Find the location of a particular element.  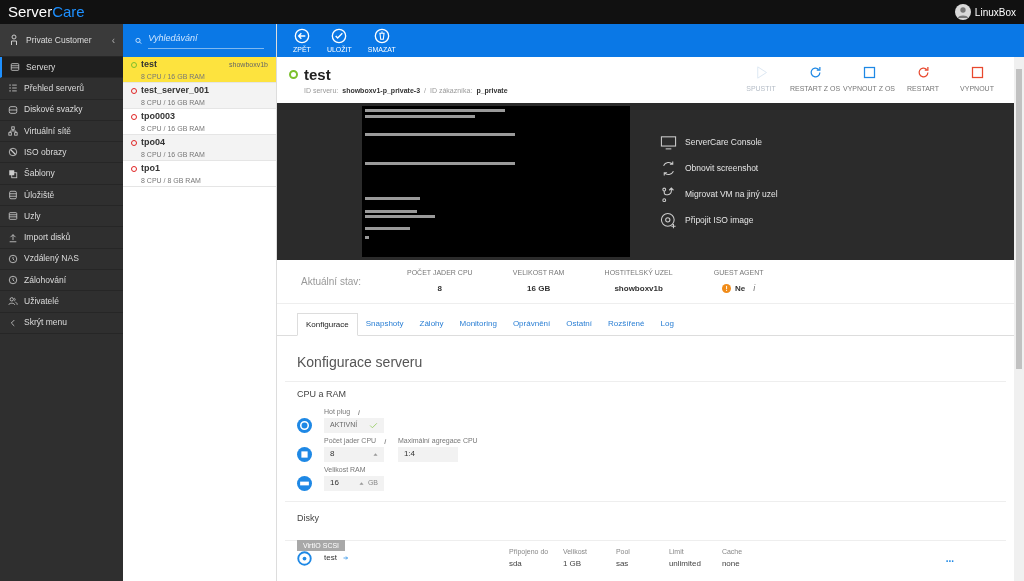

field-value: 16 GB is located at coordinates (539, 288).